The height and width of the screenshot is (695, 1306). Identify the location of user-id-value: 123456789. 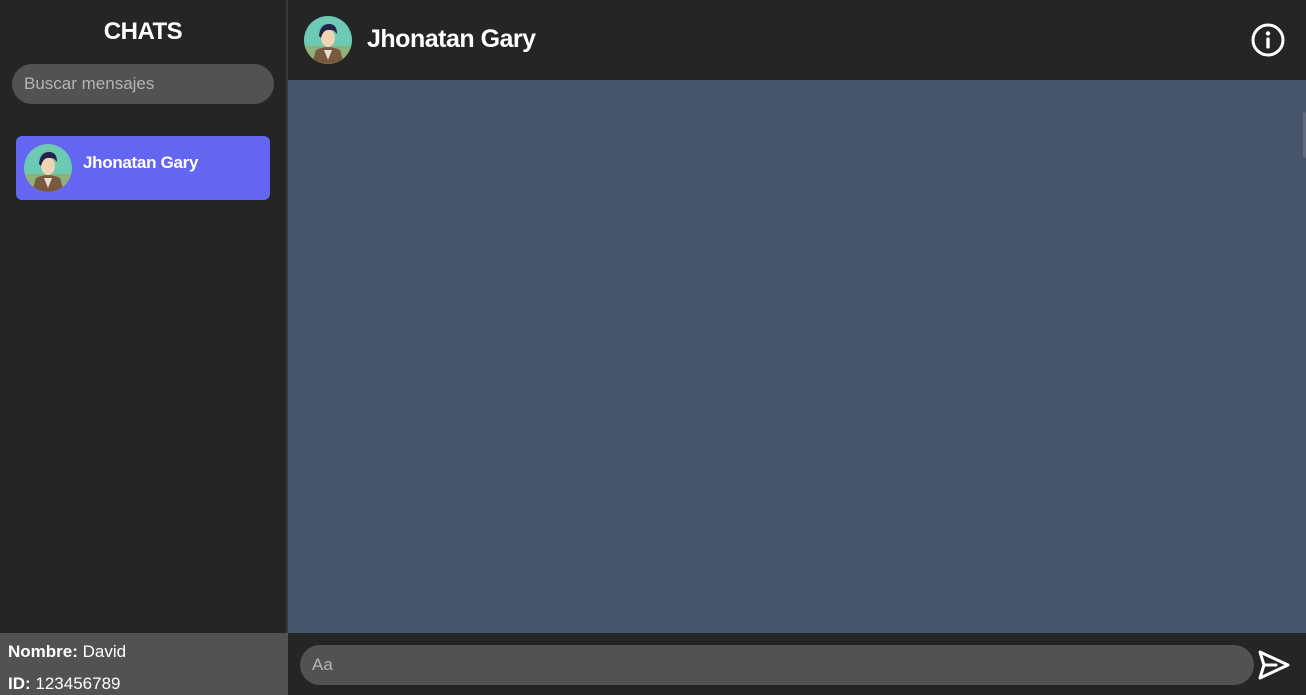
(75, 683).